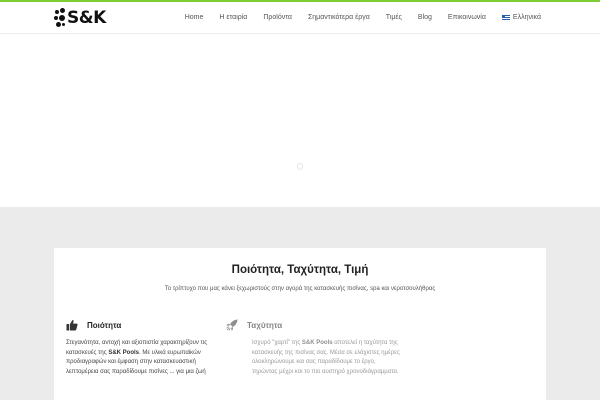 This screenshot has height=400, width=600. Describe the element at coordinates (505, 17) in the screenshot. I see `greek-flag-icon` at that location.